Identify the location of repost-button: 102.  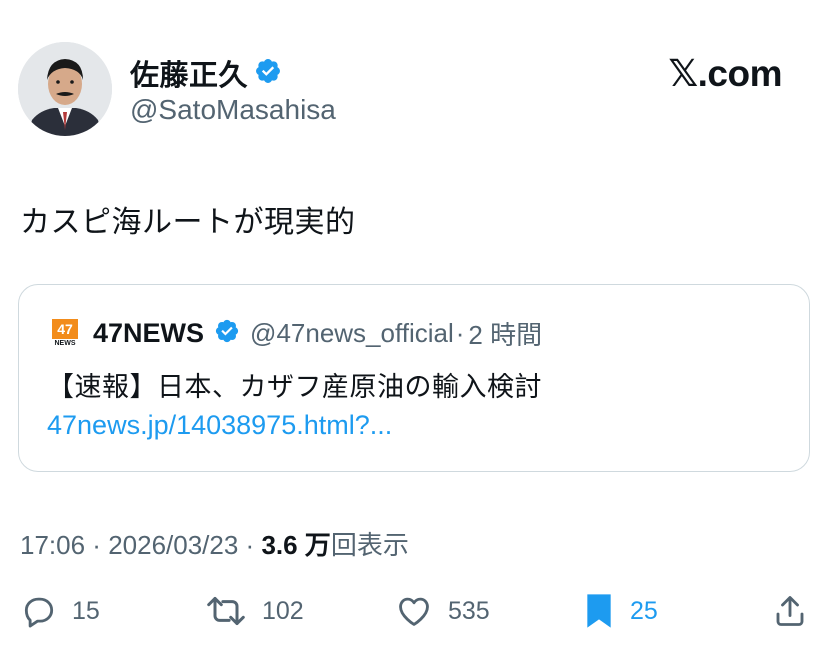
(254, 611).